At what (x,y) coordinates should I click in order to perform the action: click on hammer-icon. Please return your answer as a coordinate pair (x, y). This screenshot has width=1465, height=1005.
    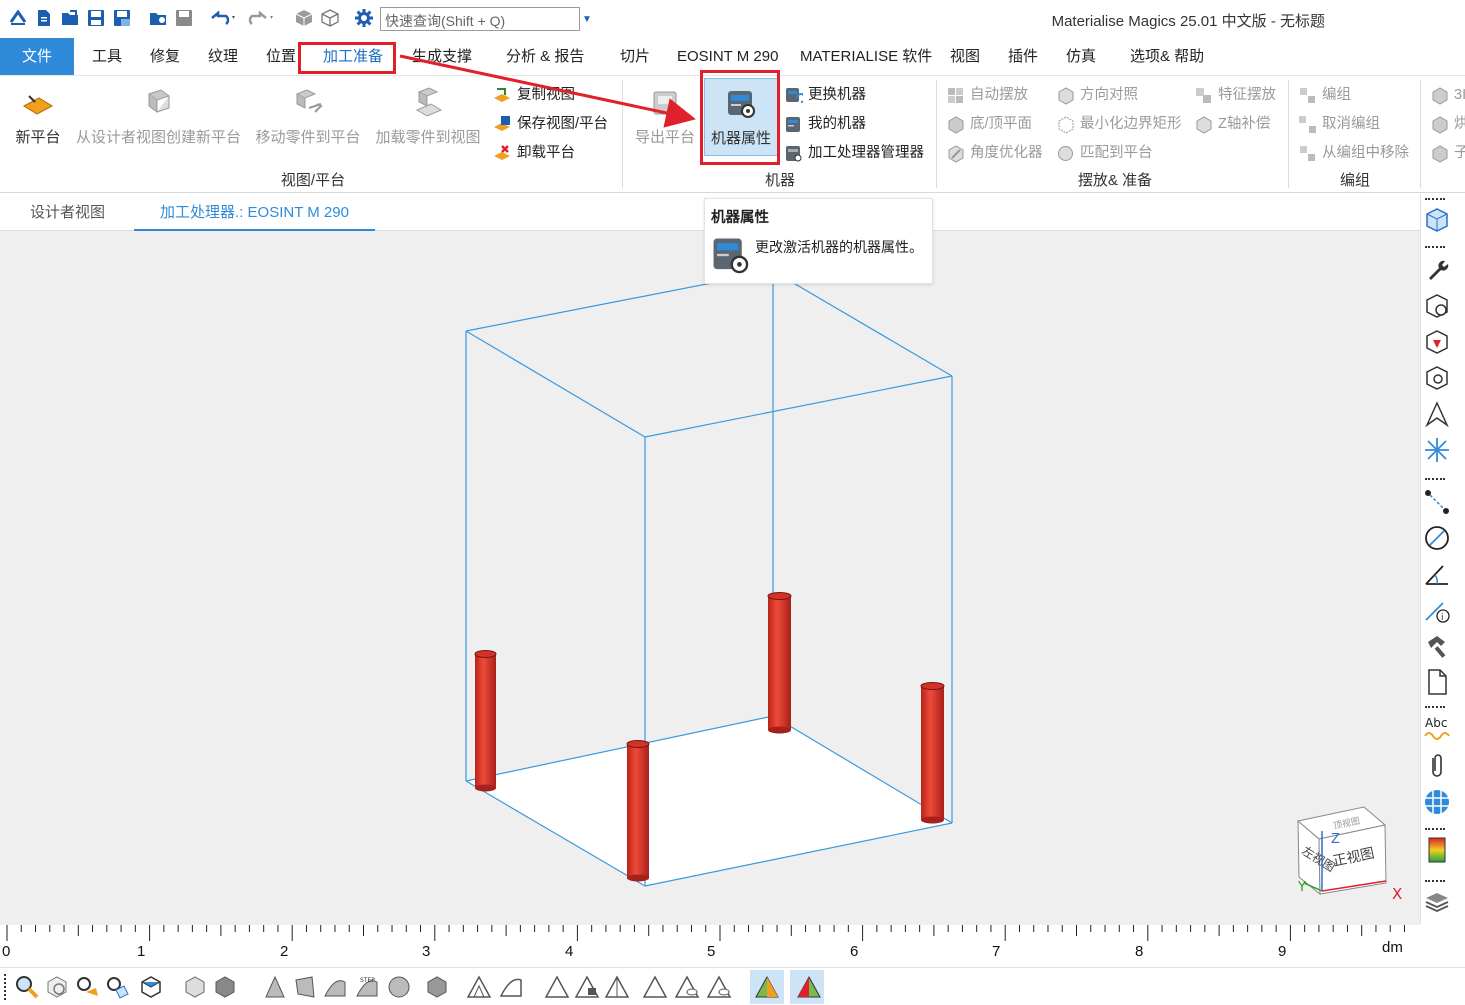
    Looking at the image, I should click on (1437, 646).